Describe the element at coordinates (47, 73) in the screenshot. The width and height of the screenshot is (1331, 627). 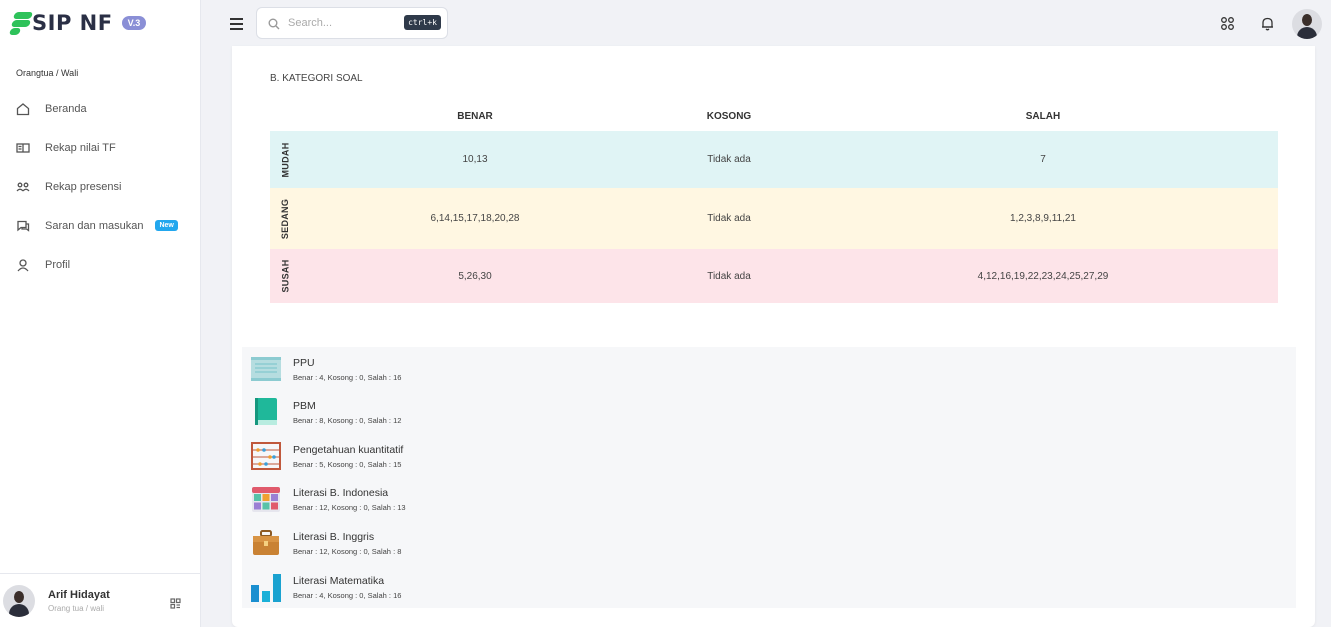
I see `sidebar-section-label: Orangtua / Wali` at that location.